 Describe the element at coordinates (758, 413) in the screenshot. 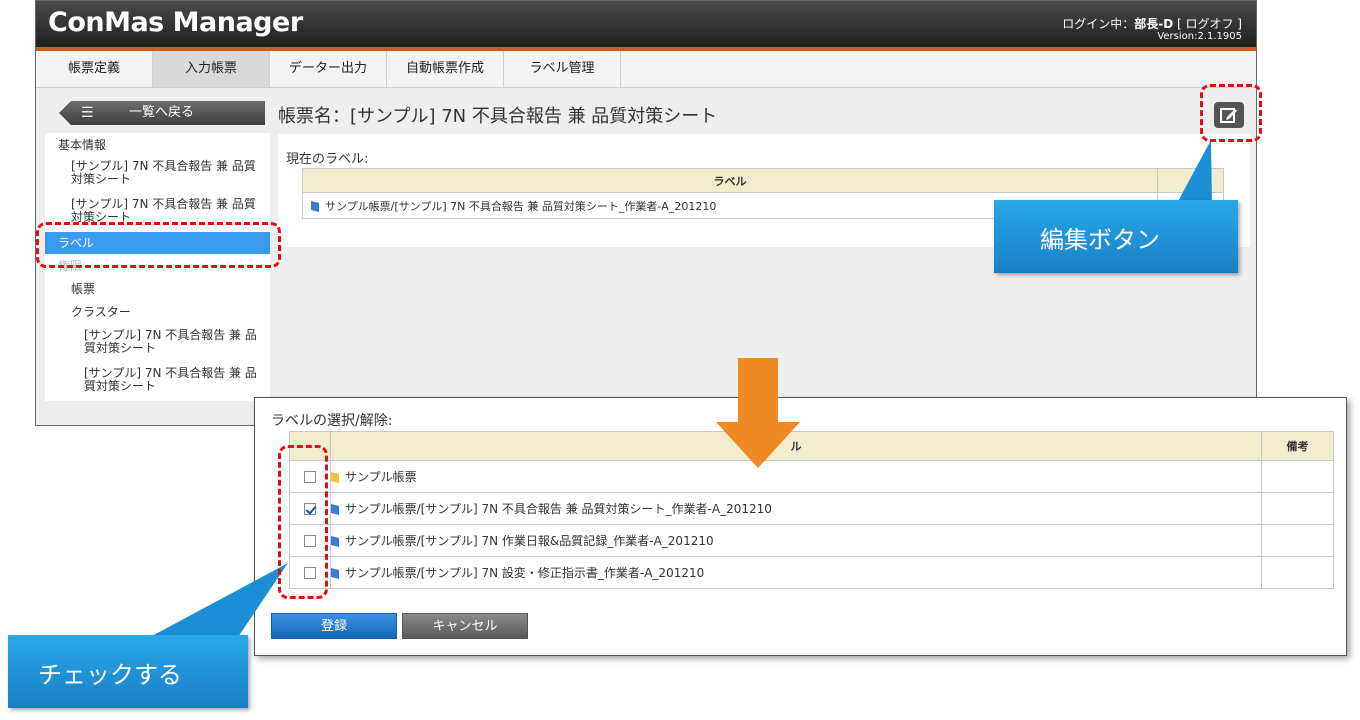

I see `down-arrow-icon` at that location.